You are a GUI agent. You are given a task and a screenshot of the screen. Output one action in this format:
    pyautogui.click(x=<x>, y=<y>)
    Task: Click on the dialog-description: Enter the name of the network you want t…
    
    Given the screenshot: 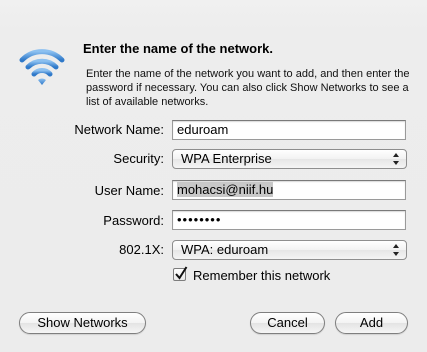 What is the action you would take?
    pyautogui.click(x=248, y=88)
    